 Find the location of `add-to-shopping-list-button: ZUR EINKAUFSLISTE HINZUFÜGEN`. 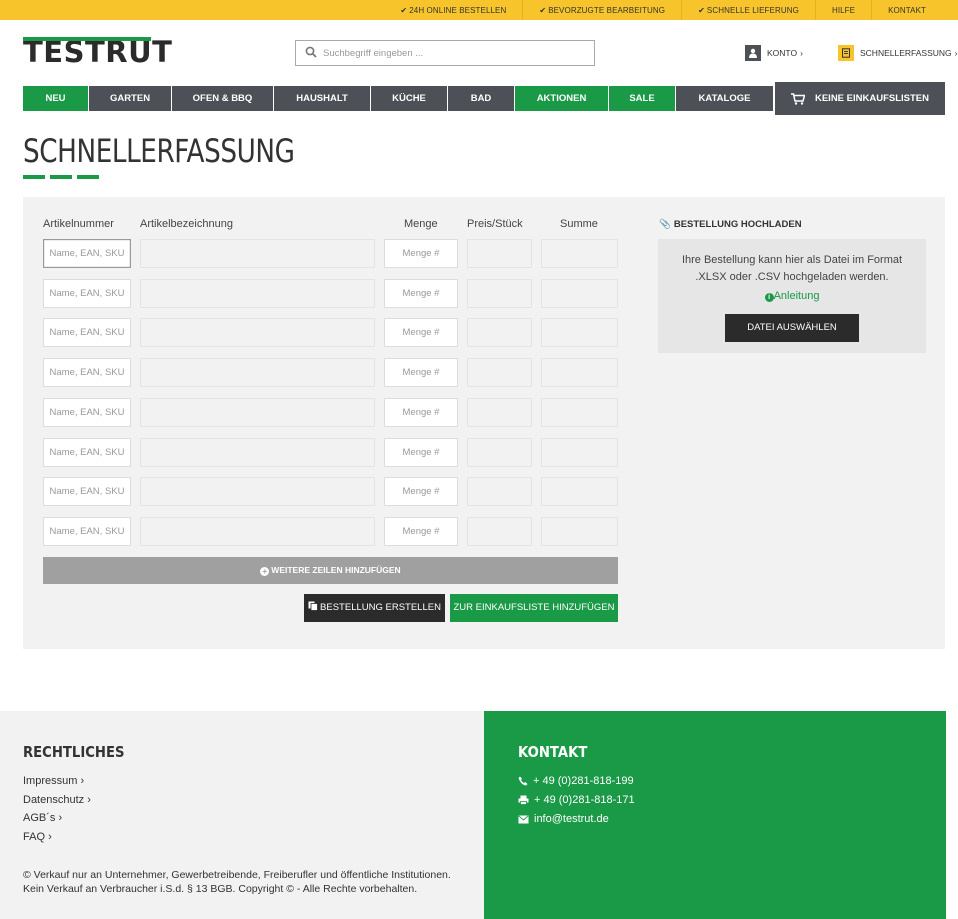

add-to-shopping-list-button: ZUR EINKAUFSLISTE HINZUFÜGEN is located at coordinates (534, 608).